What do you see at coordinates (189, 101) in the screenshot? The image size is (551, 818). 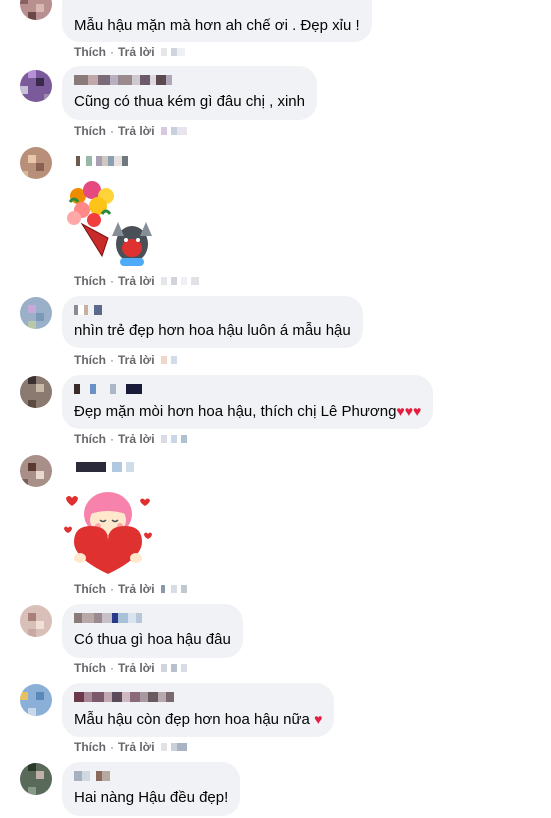 I see `comment-text: Cũng có thua kém gì đâu chị , xinh` at bounding box center [189, 101].